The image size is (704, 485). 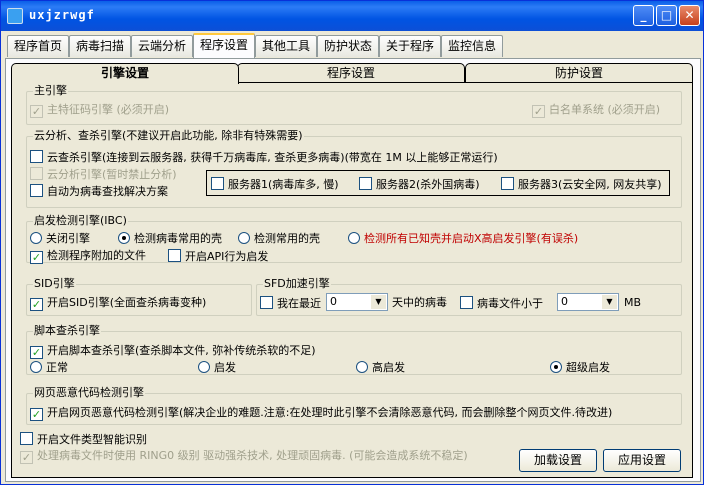 I want to click on script-level-heuristic-label: 启发, so click(x=225, y=367).